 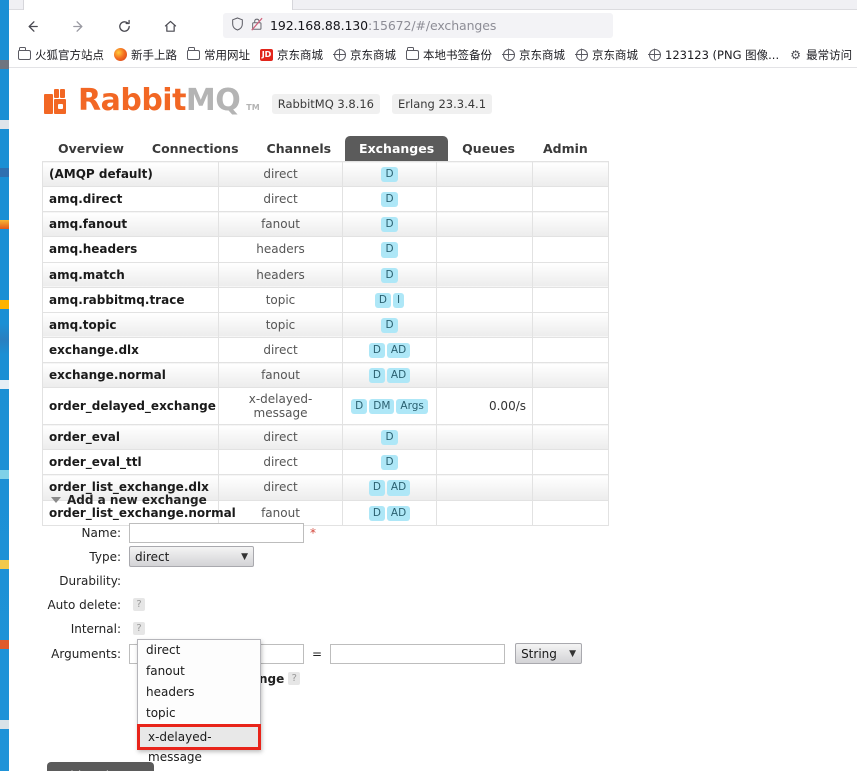 What do you see at coordinates (130, 199) in the screenshot?
I see `exchange-name-cell: amq.direct` at bounding box center [130, 199].